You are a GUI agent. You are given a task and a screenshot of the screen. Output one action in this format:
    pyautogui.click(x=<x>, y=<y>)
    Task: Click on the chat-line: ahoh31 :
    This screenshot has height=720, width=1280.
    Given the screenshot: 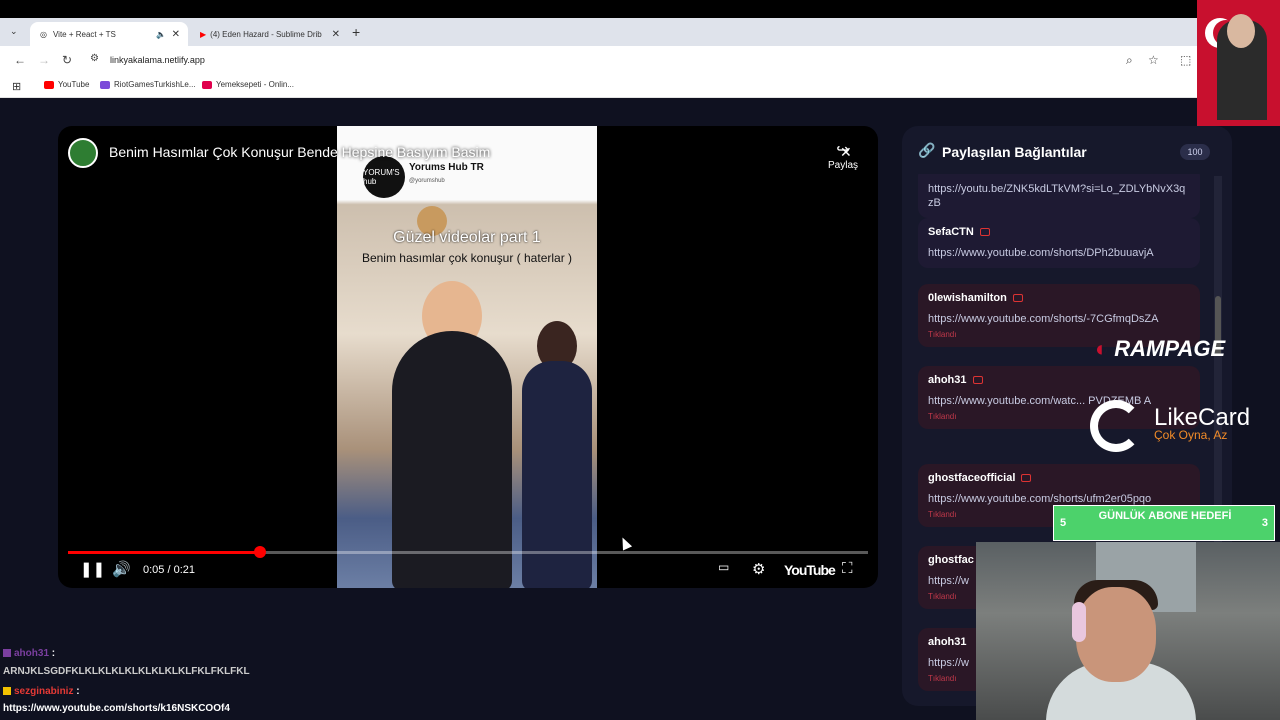 What is the action you would take?
    pyautogui.click(x=29, y=653)
    